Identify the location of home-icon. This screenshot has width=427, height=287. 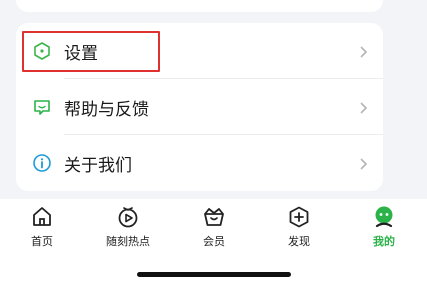
(42, 217).